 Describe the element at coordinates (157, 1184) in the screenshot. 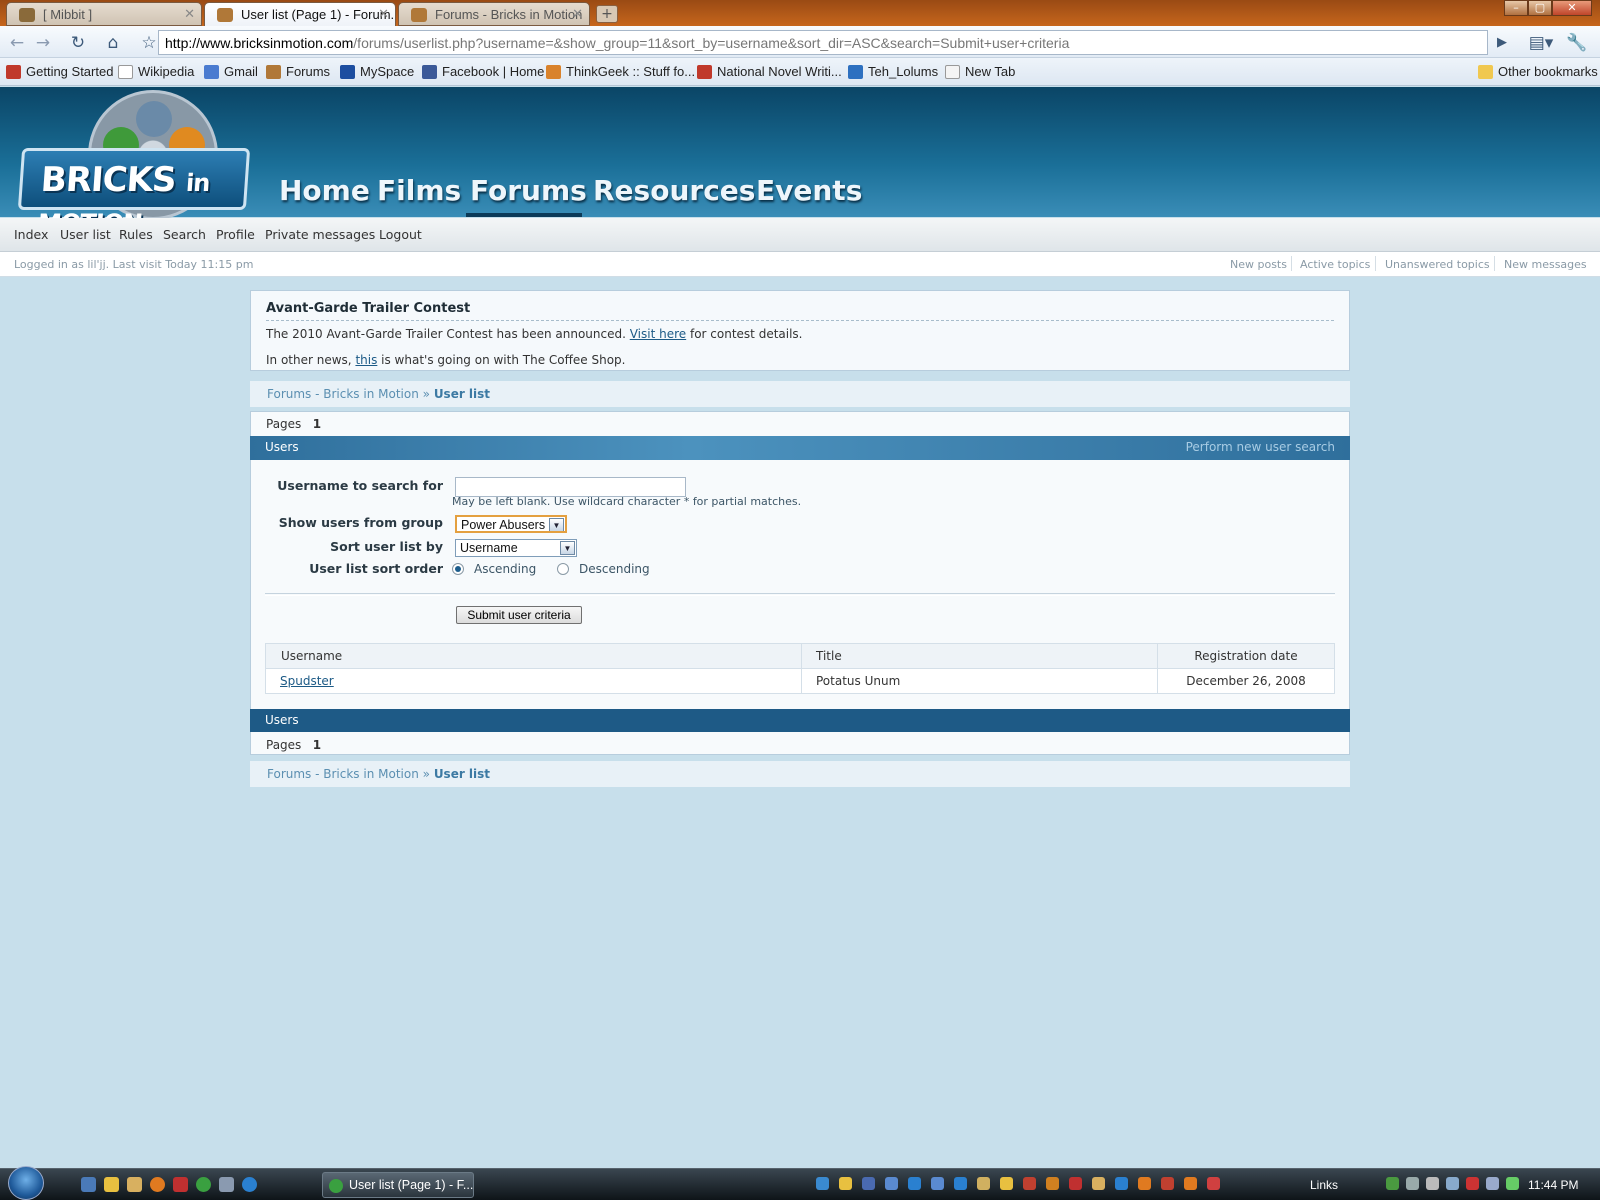

I see `firefox-icon` at that location.